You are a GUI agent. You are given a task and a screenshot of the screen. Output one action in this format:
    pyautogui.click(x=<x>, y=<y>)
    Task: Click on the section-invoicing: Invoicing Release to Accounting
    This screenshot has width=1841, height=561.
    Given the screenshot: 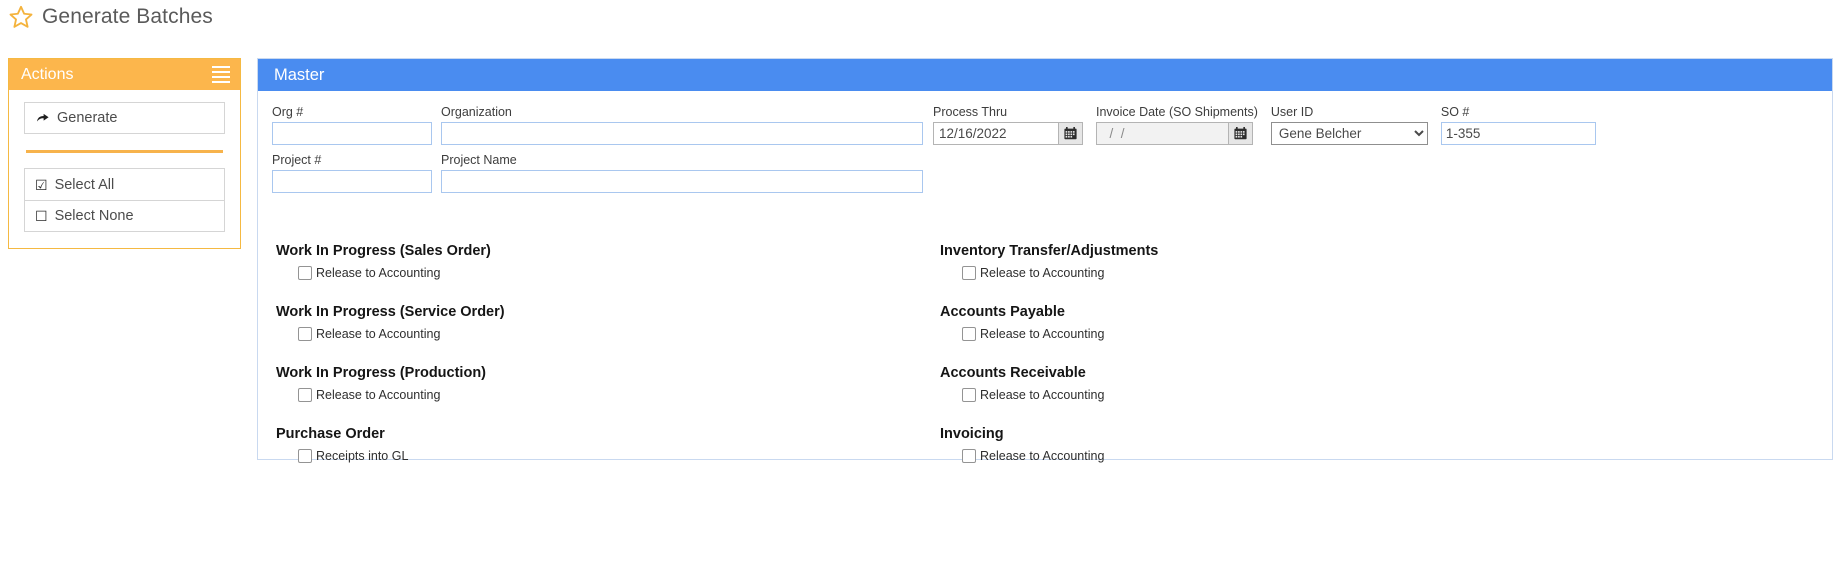 What is the action you would take?
    pyautogui.click(x=1255, y=444)
    